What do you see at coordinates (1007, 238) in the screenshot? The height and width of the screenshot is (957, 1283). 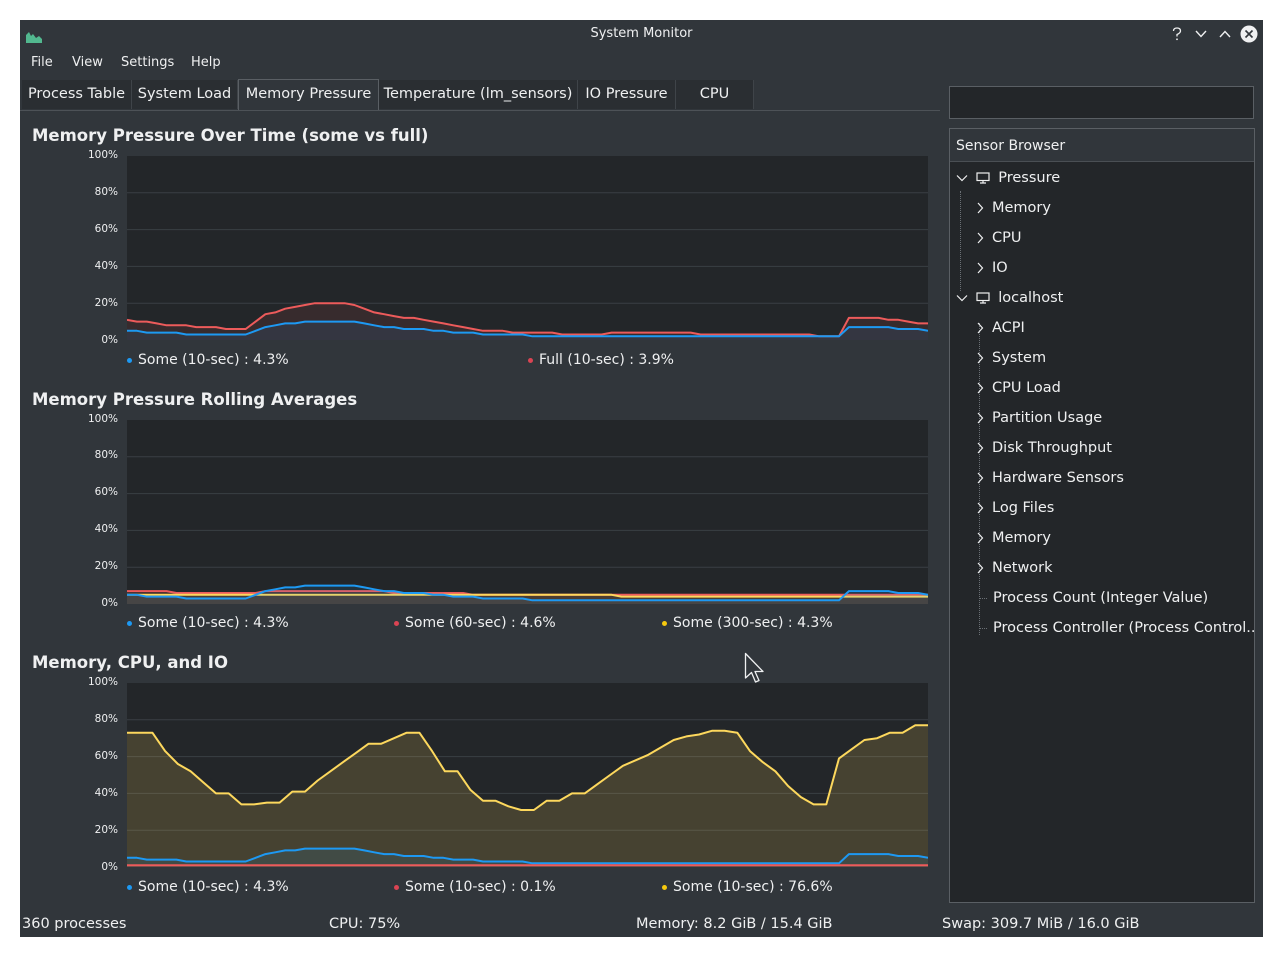 I see `tree-label: CPU` at bounding box center [1007, 238].